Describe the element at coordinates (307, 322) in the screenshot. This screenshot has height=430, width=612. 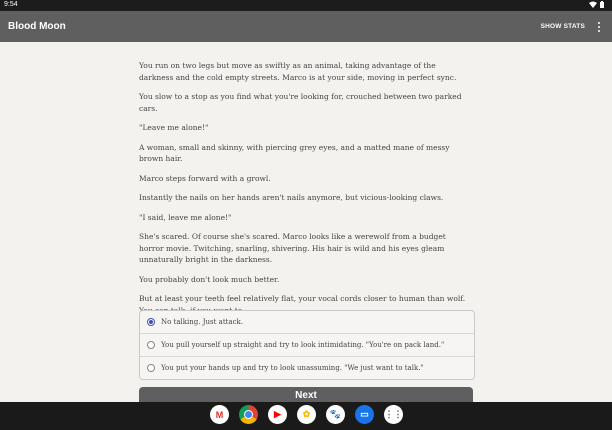
I see `choice-option: No talking. Just attack.` at that location.